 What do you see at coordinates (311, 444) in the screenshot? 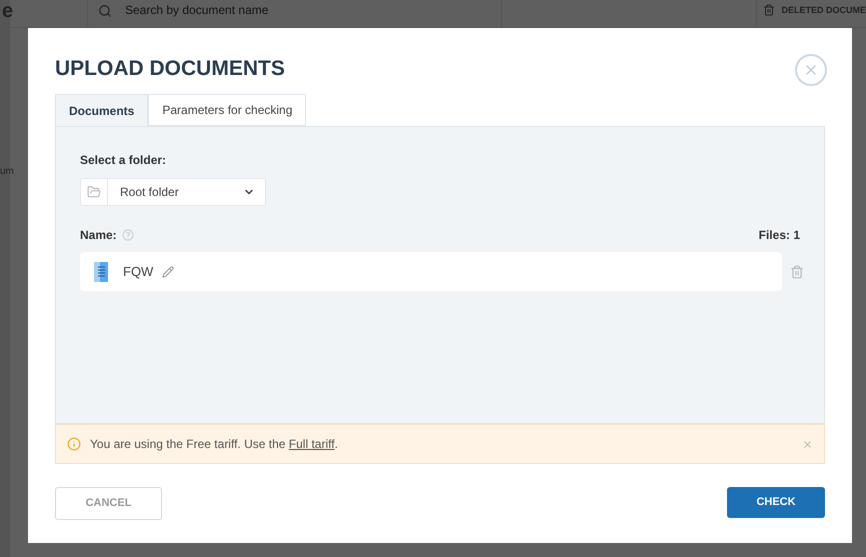
I see `full-tariff-link: Full tariff` at bounding box center [311, 444].